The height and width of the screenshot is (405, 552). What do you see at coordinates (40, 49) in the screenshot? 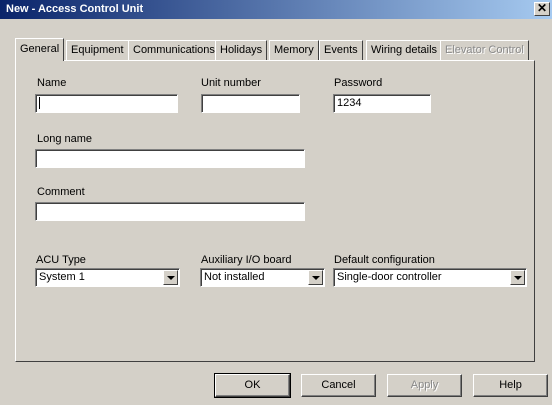
I see `tab-general: General` at bounding box center [40, 49].